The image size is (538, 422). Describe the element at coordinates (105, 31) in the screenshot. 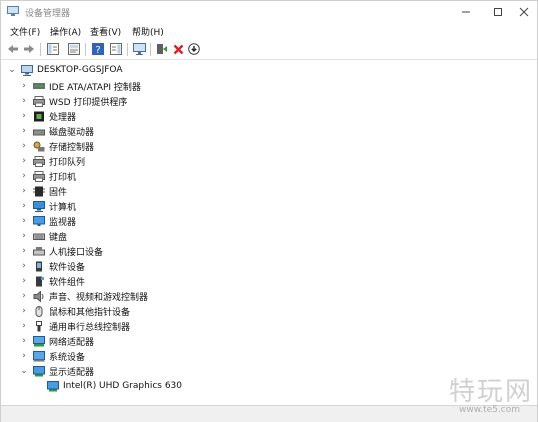

I see `menu-view: 查看(V)` at that location.